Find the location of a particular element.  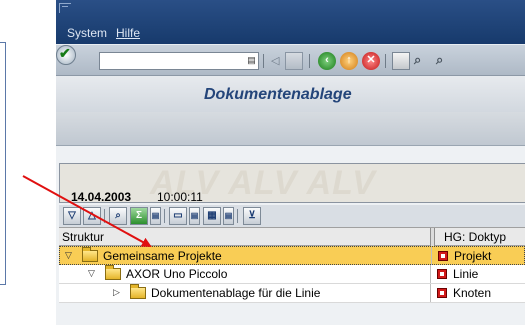

standard-toolbar: ✔ ▤ ◁ ‹ ↑ ✕ ⌕ ⌕ is located at coordinates (290, 60).